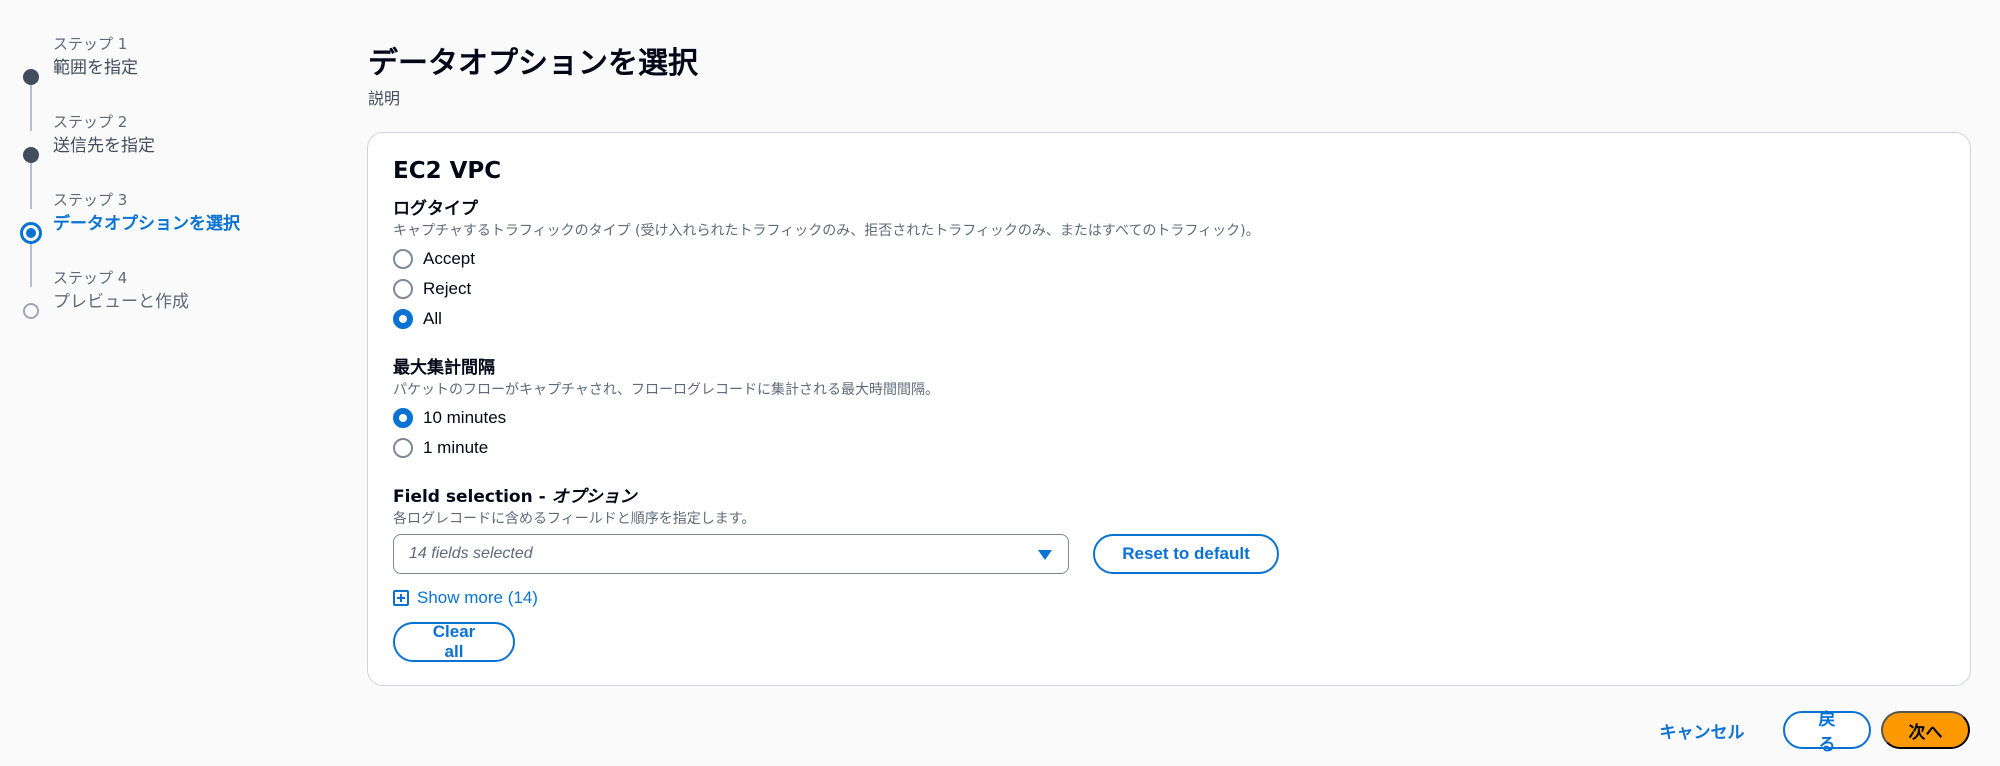 This screenshot has height=766, width=2000. I want to click on aggregation-interval-description: パケットのフローがキャプチャされ、フローログレコードに集計される最大時間間隔。, so click(666, 390).